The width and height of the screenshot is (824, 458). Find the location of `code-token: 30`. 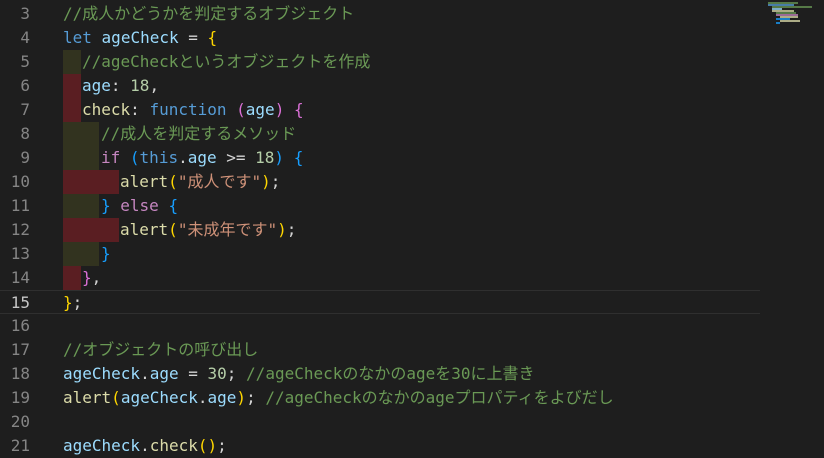

code-token: 30 is located at coordinates (217, 373).